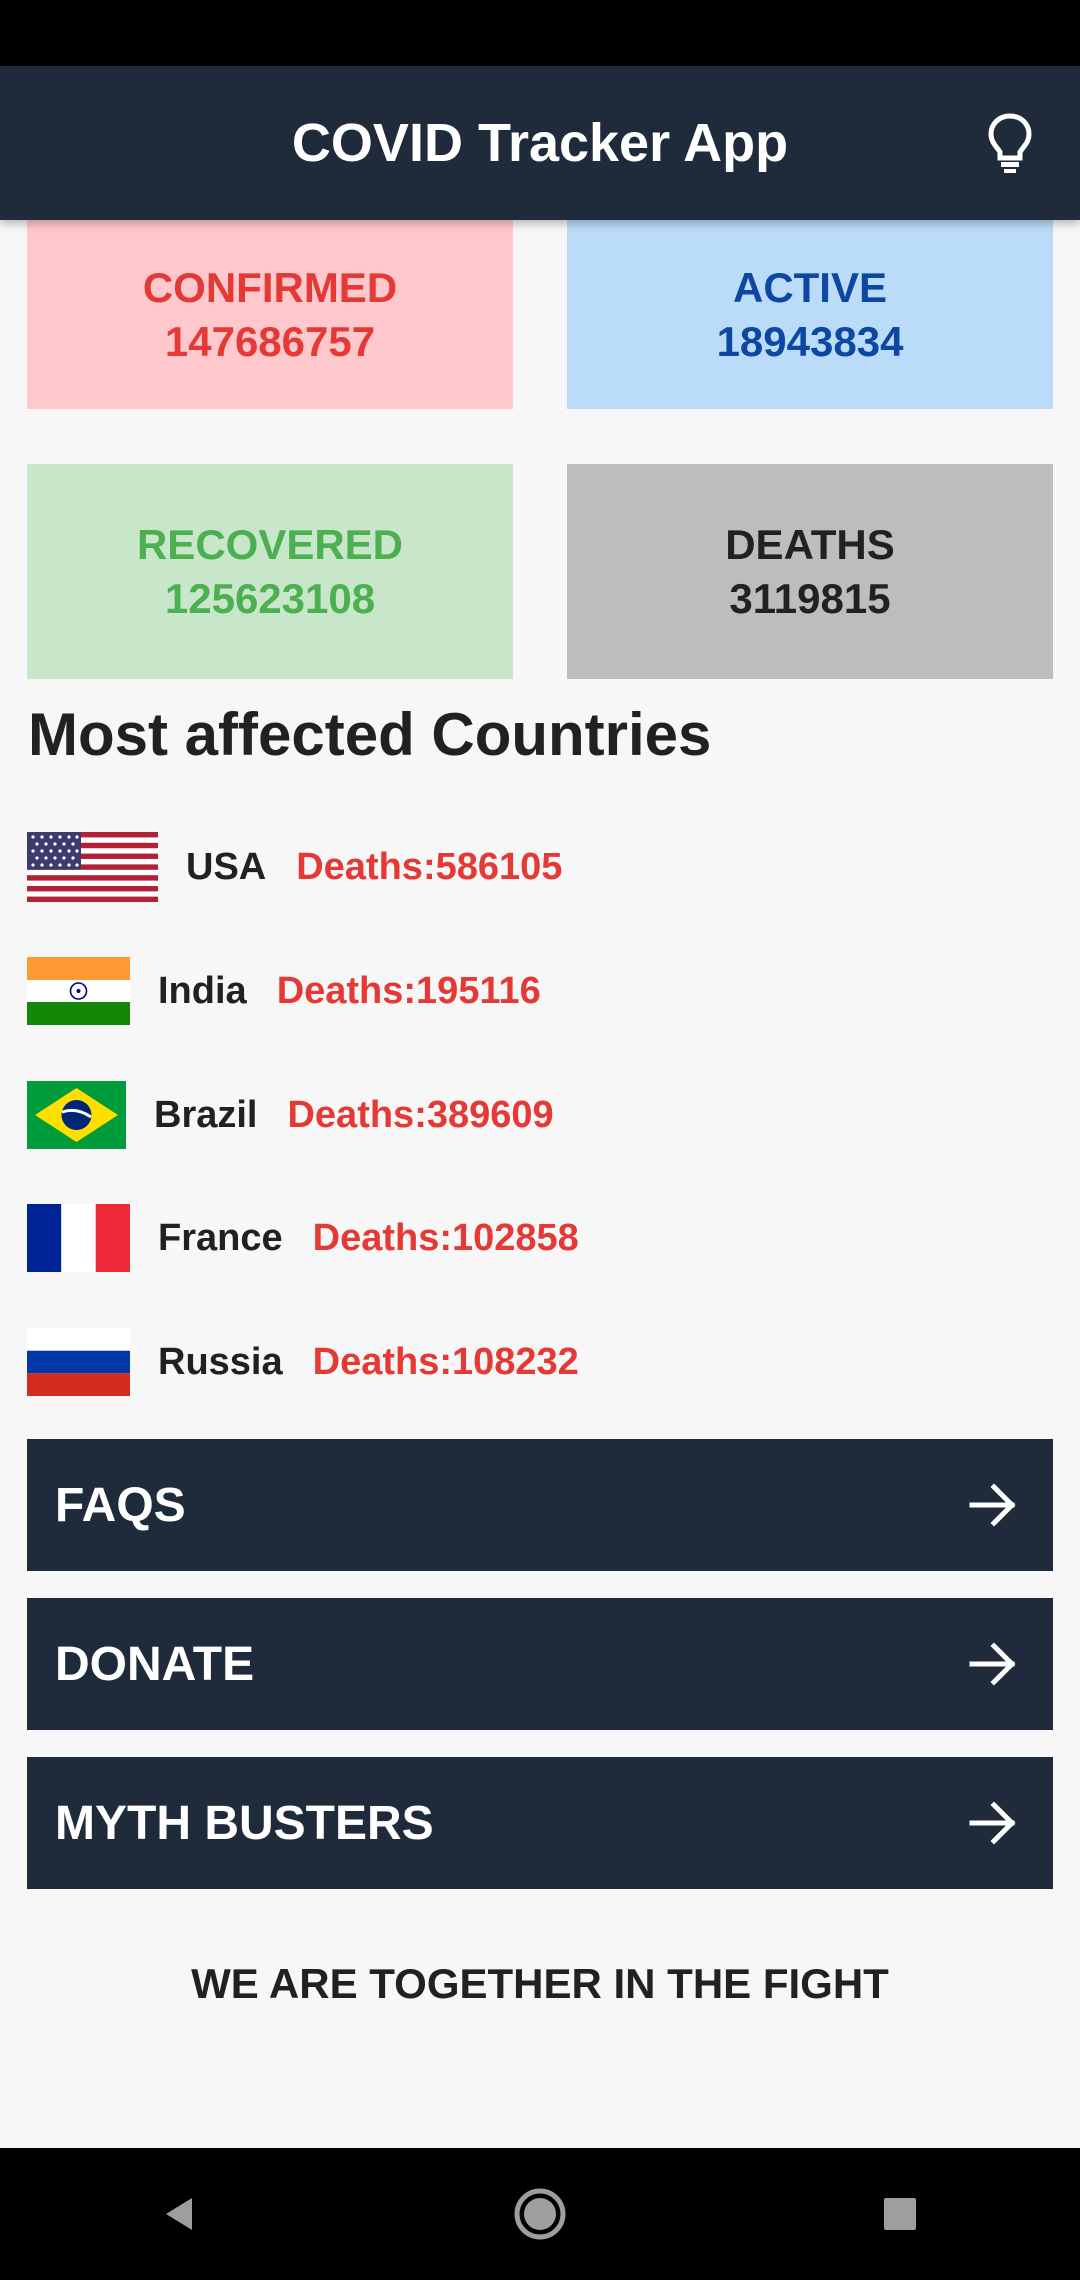 The width and height of the screenshot is (1080, 2280). I want to click on back-triangle-icon, so click(179, 2214).